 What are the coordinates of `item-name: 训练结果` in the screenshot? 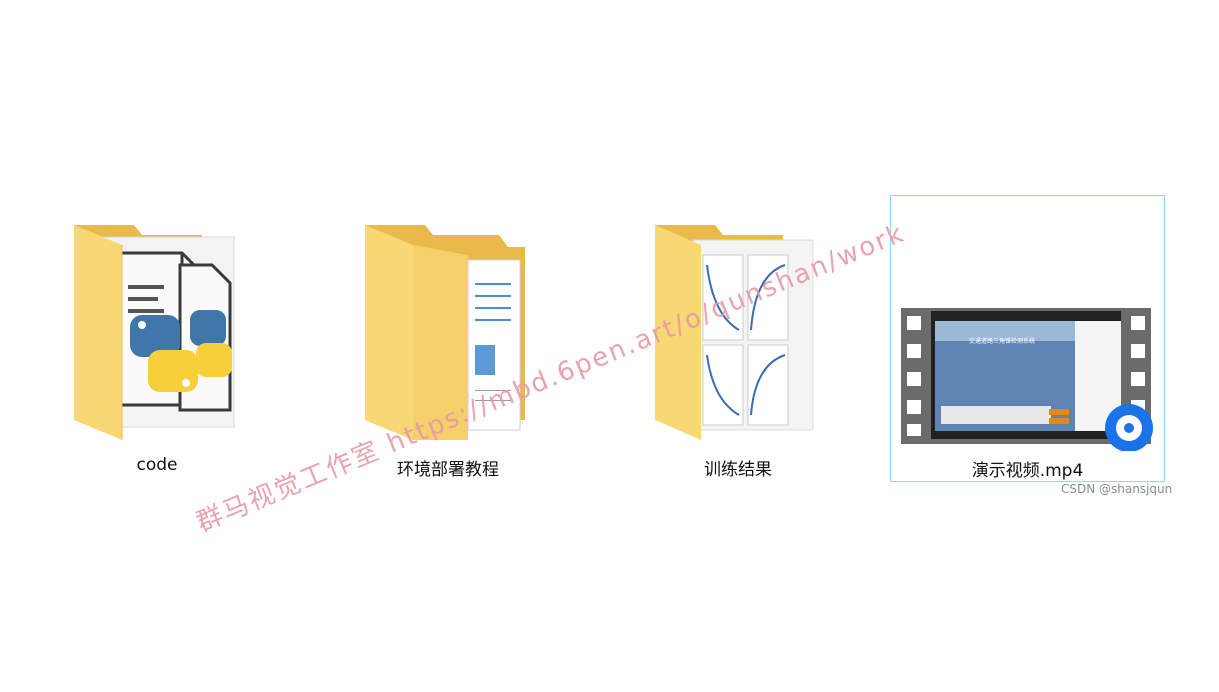 It's located at (738, 470).